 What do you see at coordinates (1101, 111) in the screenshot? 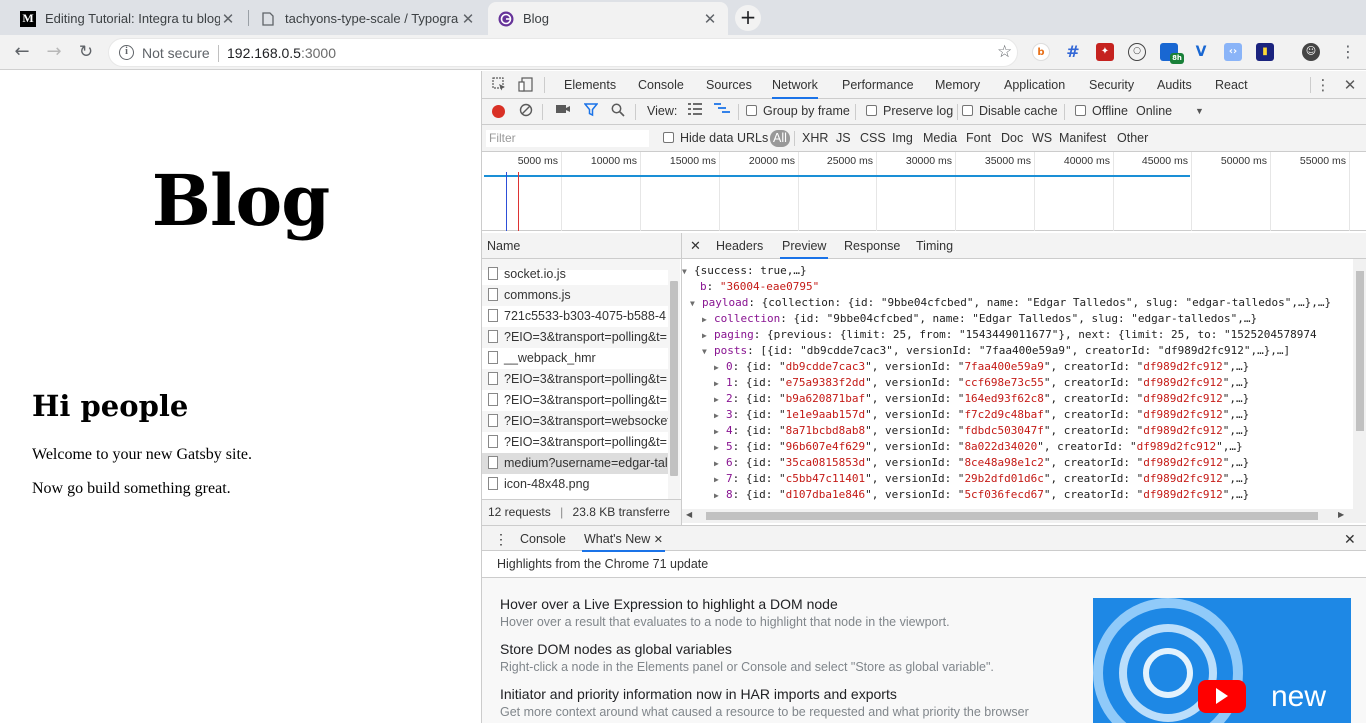
I see `offline-checkbox: Offline` at bounding box center [1101, 111].